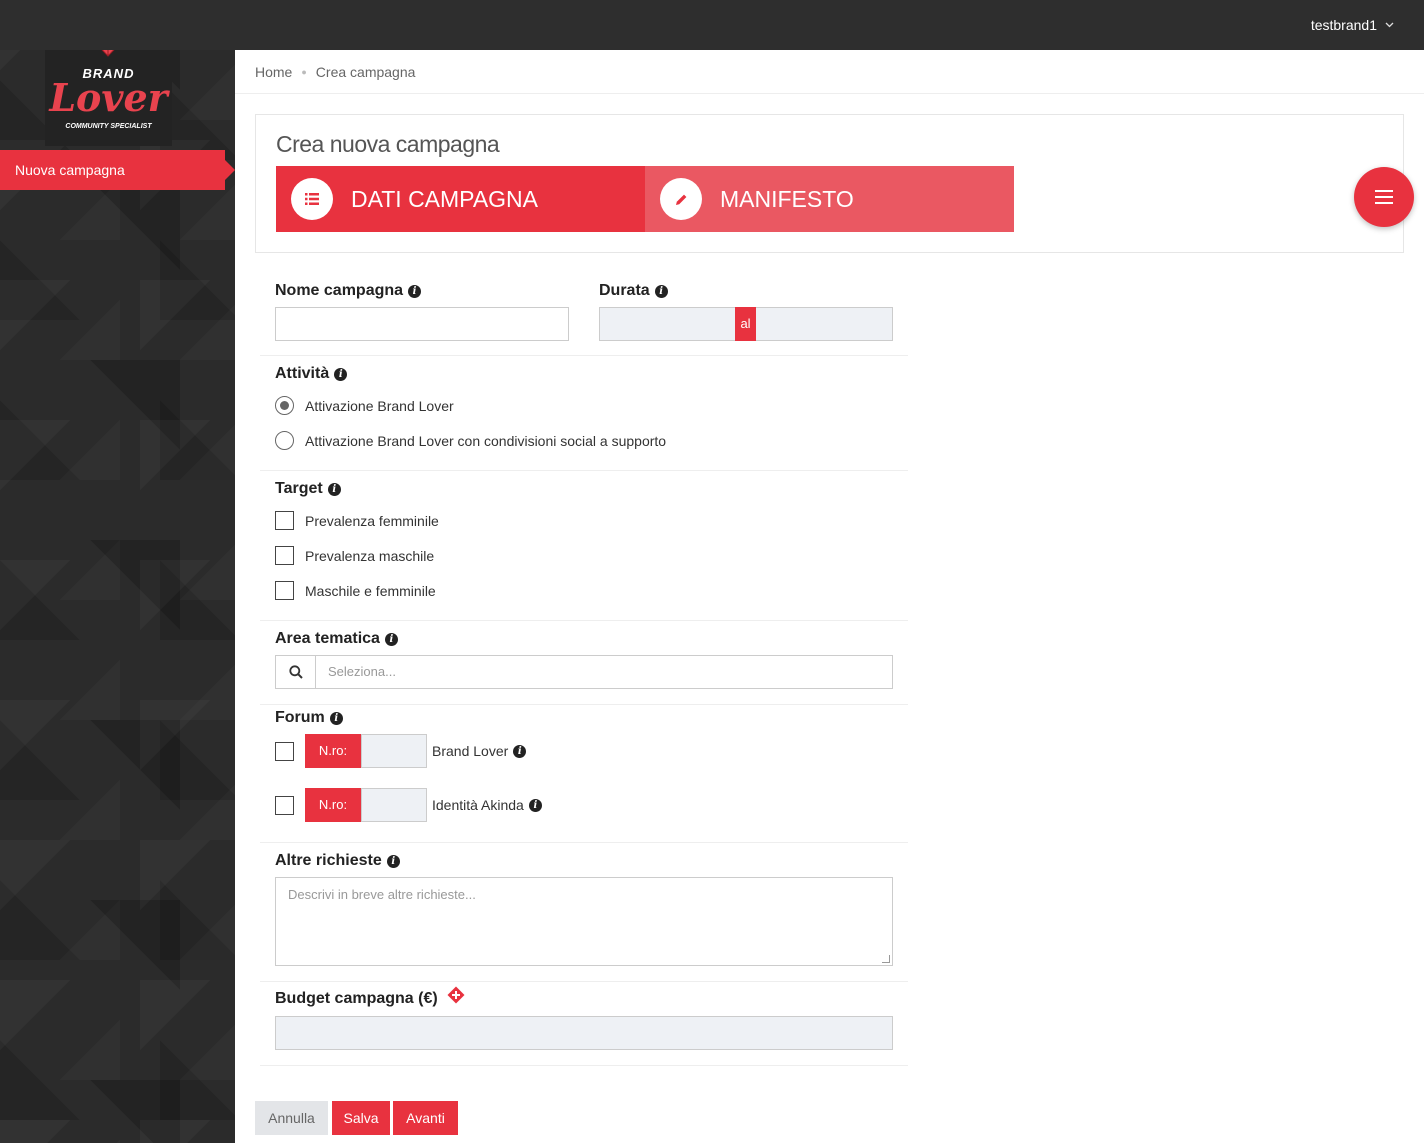 This screenshot has height=1143, width=1424. What do you see at coordinates (108, 126) in the screenshot?
I see `logo-tagline: COMMUNITY SPECIALIST` at bounding box center [108, 126].